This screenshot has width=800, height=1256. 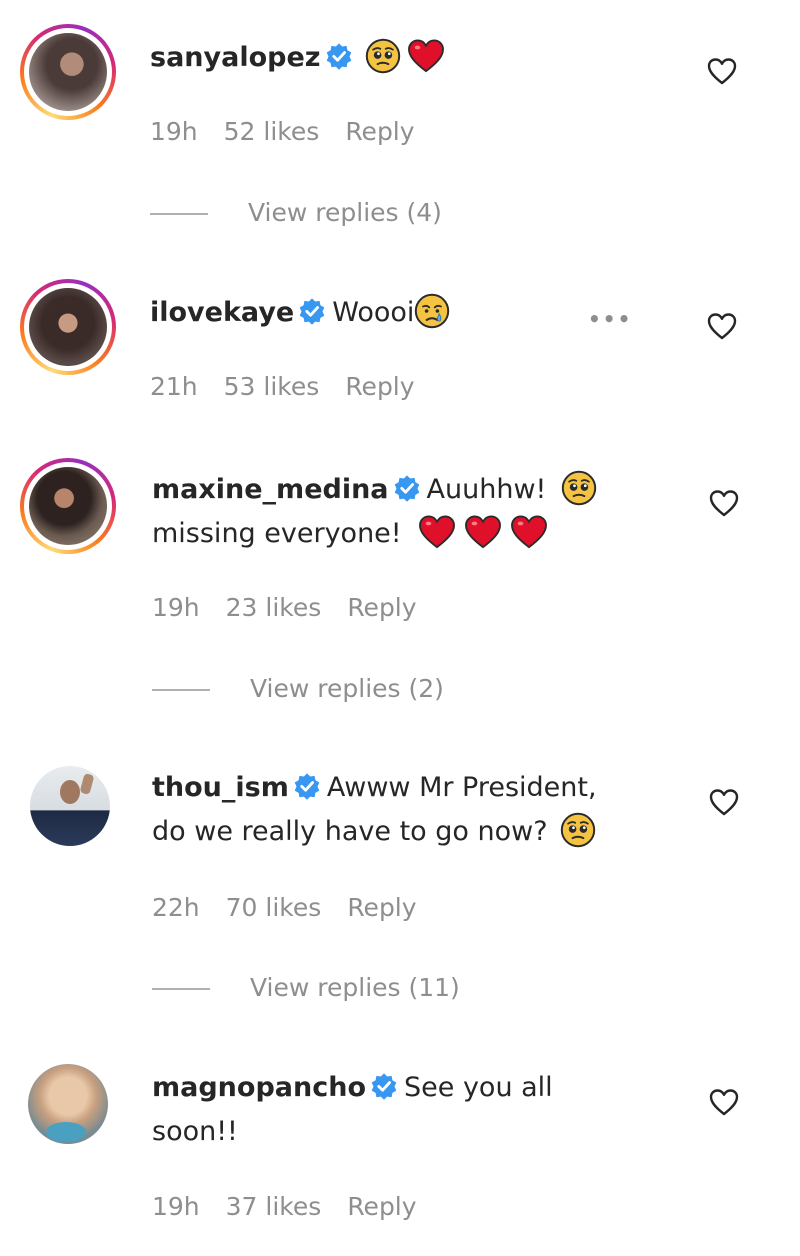 What do you see at coordinates (432, 311) in the screenshot?
I see `crying-face-emoji-icon` at bounding box center [432, 311].